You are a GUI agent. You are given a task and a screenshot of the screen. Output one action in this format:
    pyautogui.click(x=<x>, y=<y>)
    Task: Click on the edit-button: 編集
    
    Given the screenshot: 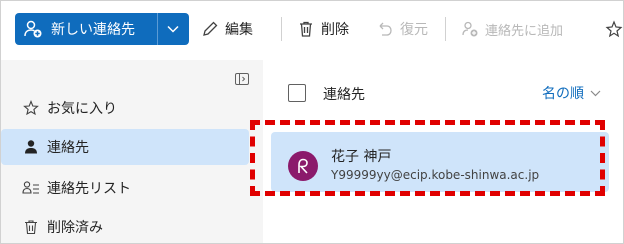 What is the action you would take?
    pyautogui.click(x=227, y=29)
    